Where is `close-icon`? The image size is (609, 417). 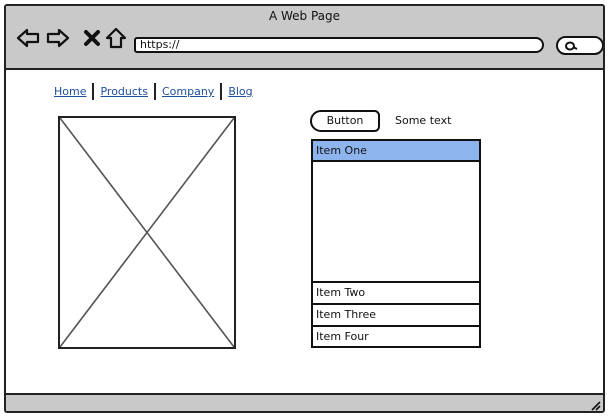
close-icon is located at coordinates (92, 38).